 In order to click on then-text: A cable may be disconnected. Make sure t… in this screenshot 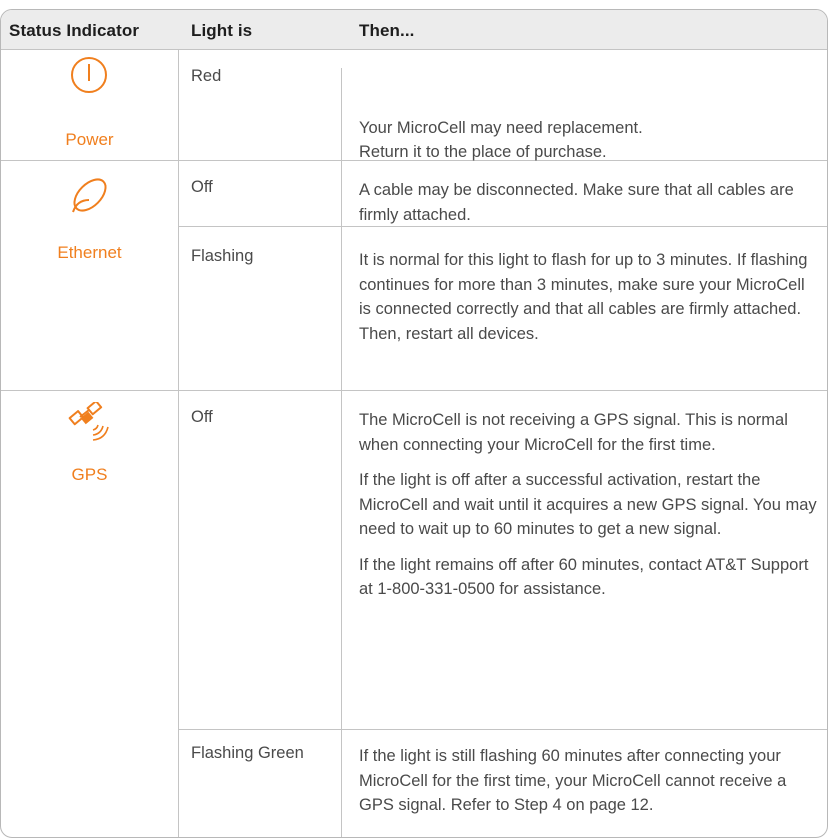, I will do `click(590, 208)`.